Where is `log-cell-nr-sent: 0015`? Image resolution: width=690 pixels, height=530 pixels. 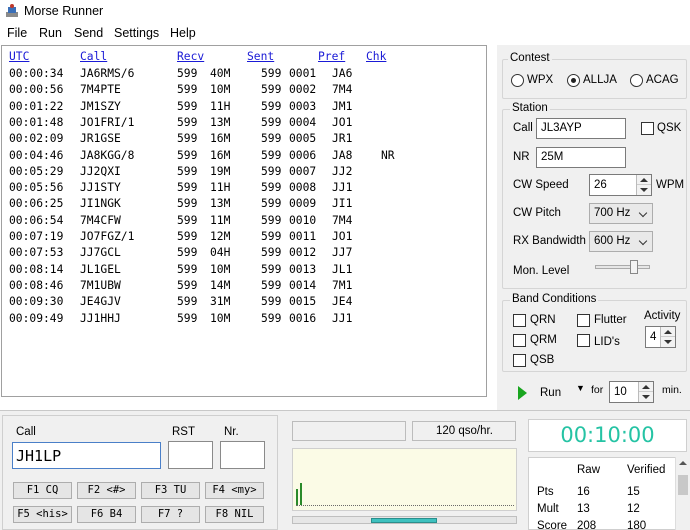
log-cell-nr-sent: 0015 is located at coordinates (303, 302).